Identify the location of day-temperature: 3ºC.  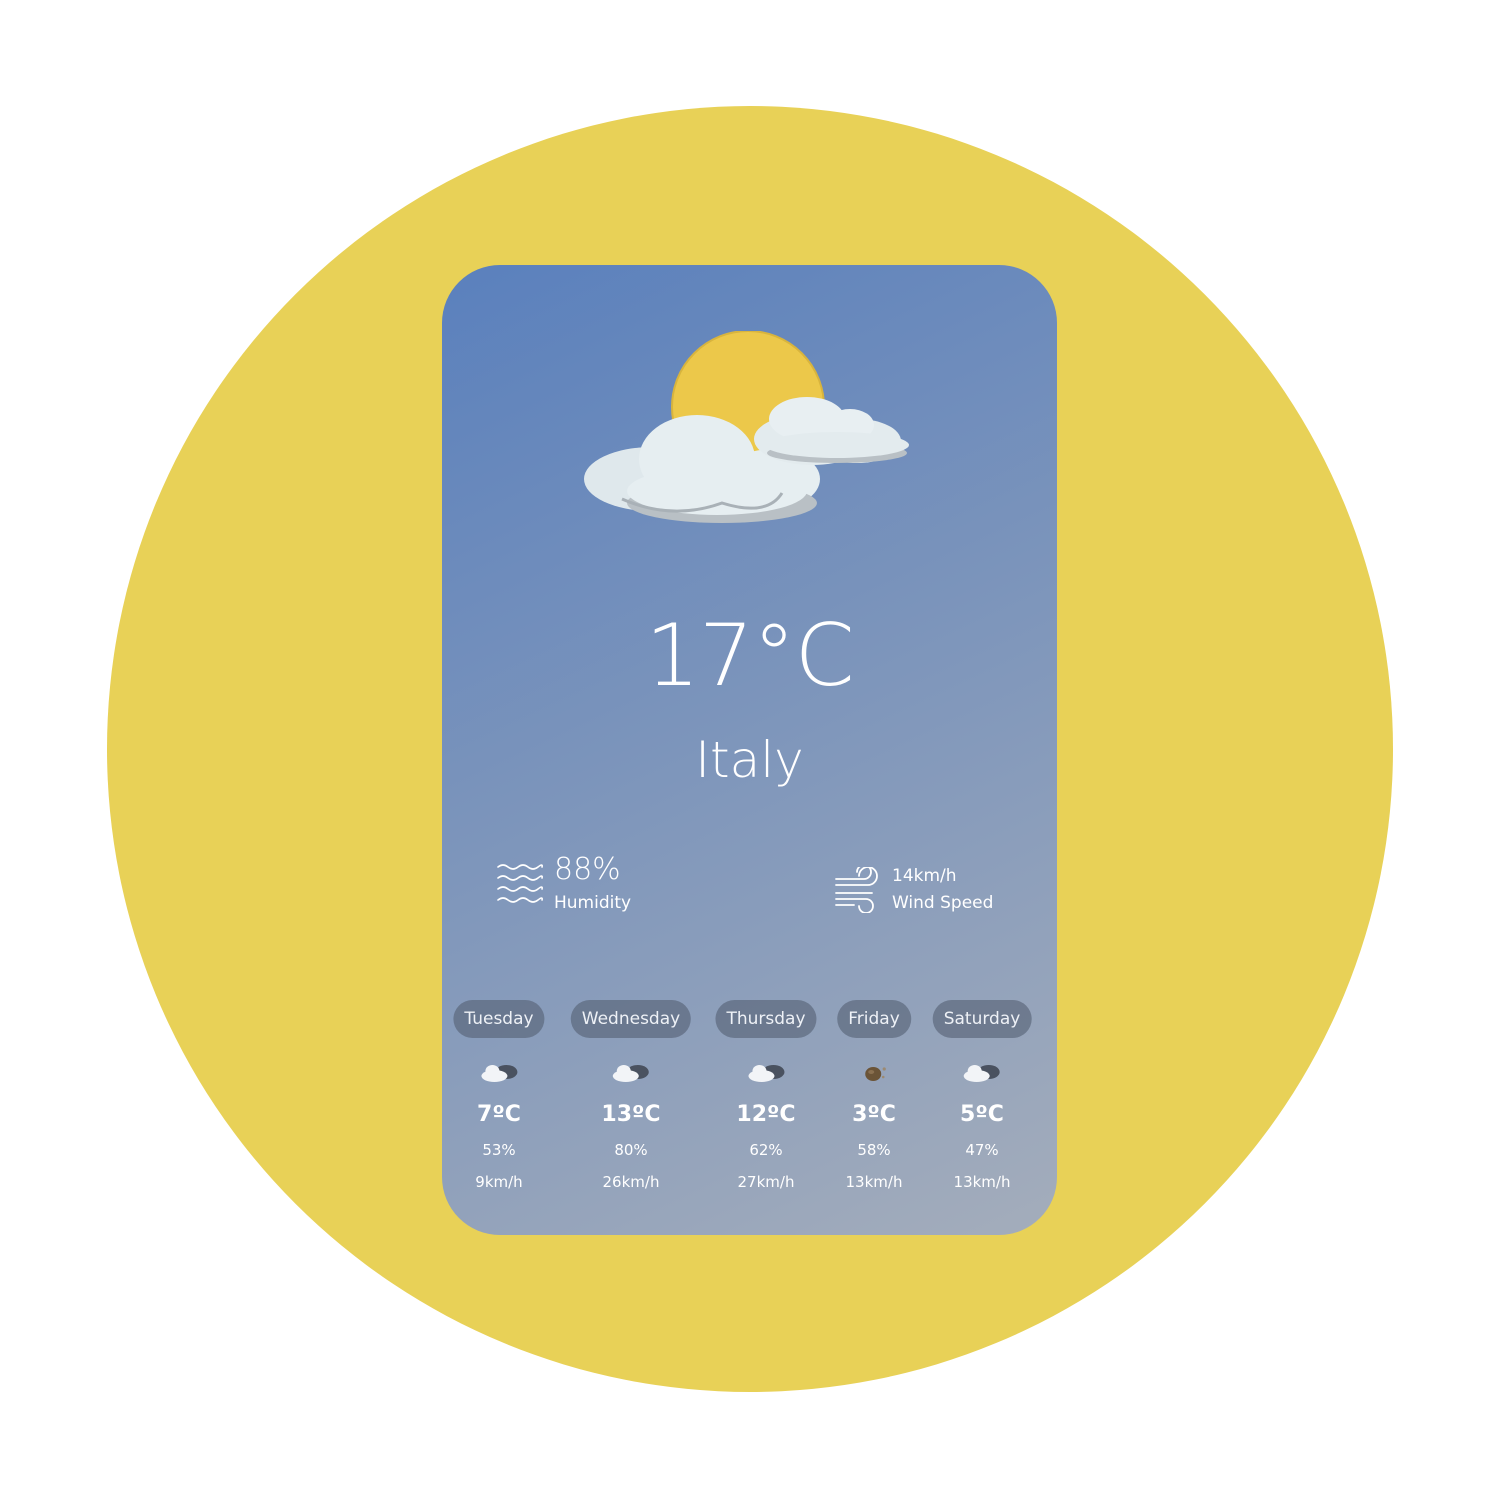
(874, 1114).